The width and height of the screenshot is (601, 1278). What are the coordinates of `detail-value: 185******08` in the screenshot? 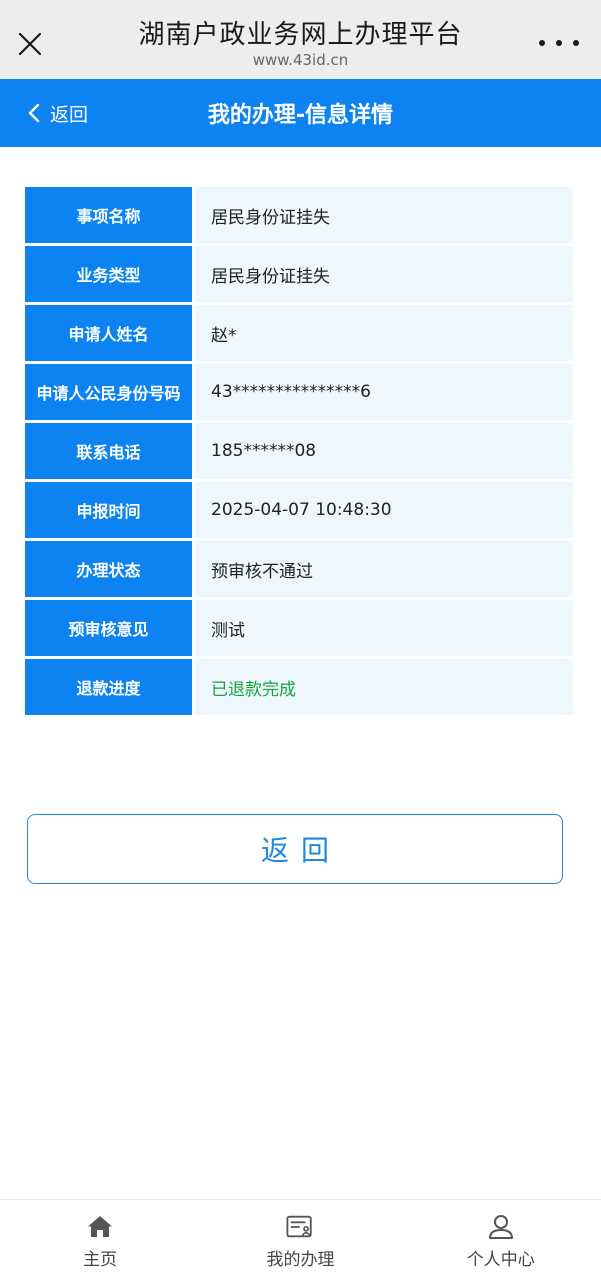 It's located at (384, 451).